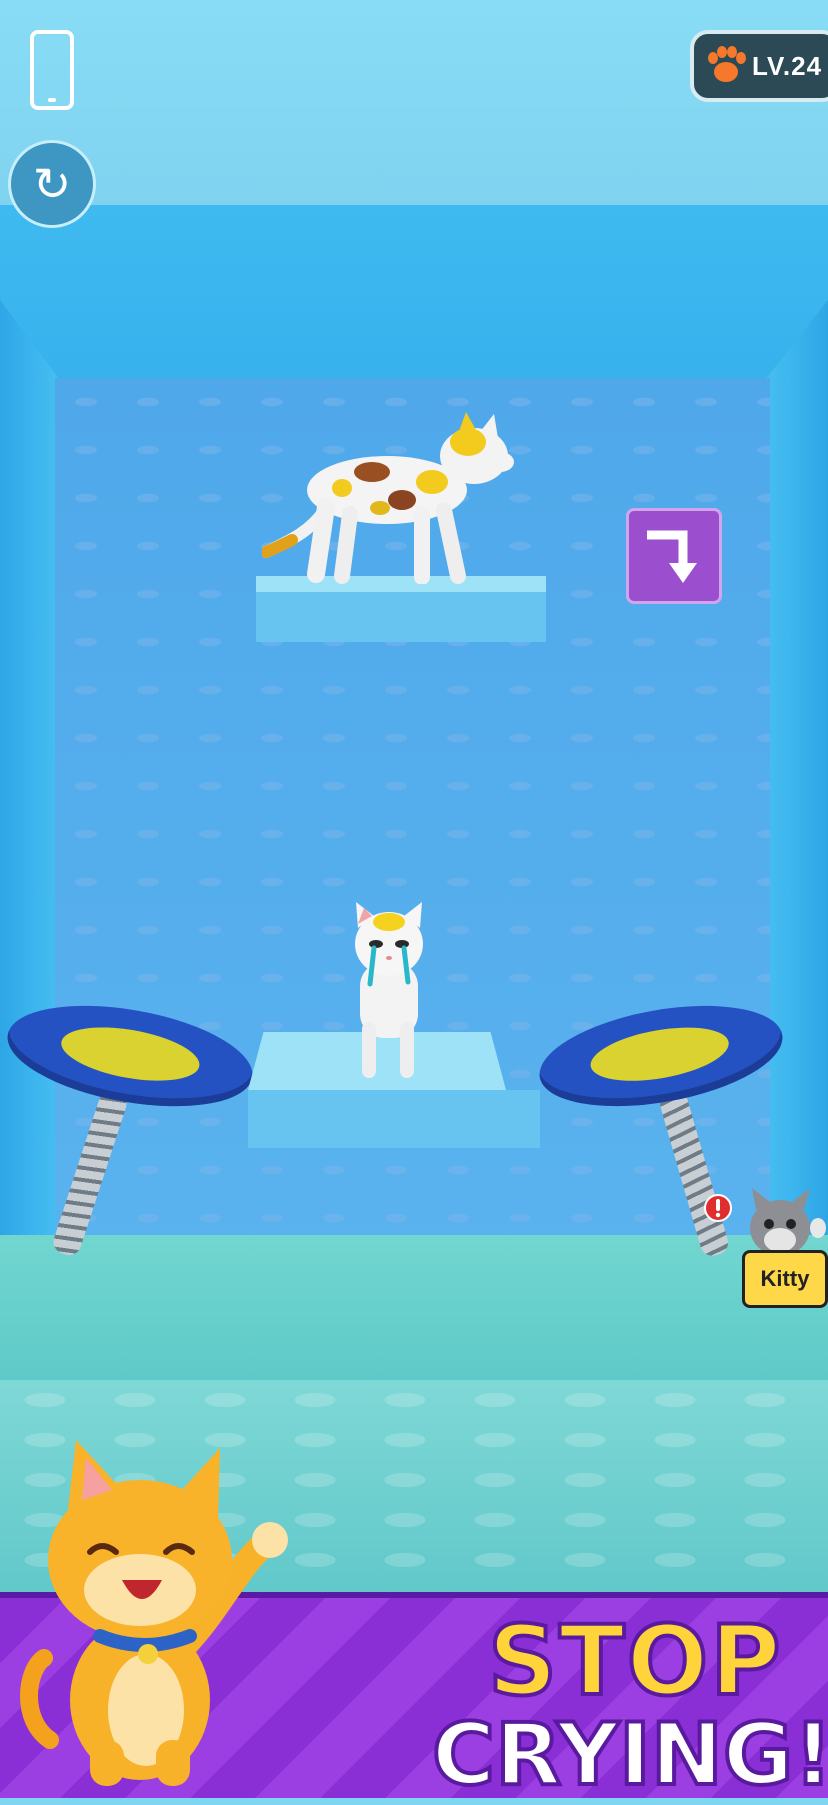  Describe the element at coordinates (796, 810) in the screenshot. I see `right-wall` at that location.